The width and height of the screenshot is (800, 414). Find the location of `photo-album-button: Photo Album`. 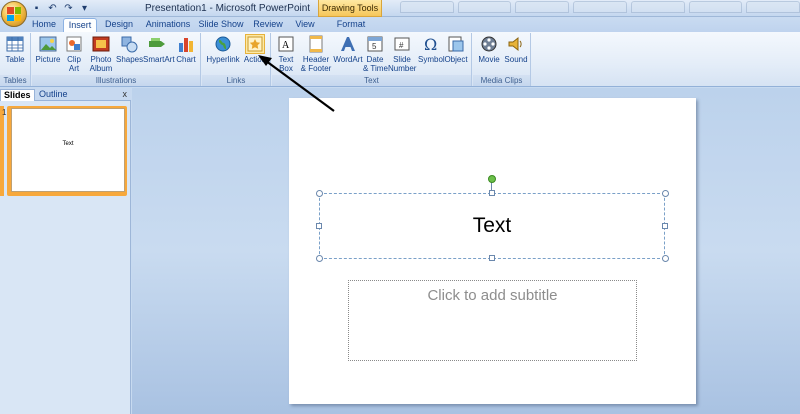

photo-album-button: Photo Album is located at coordinates (101, 54).